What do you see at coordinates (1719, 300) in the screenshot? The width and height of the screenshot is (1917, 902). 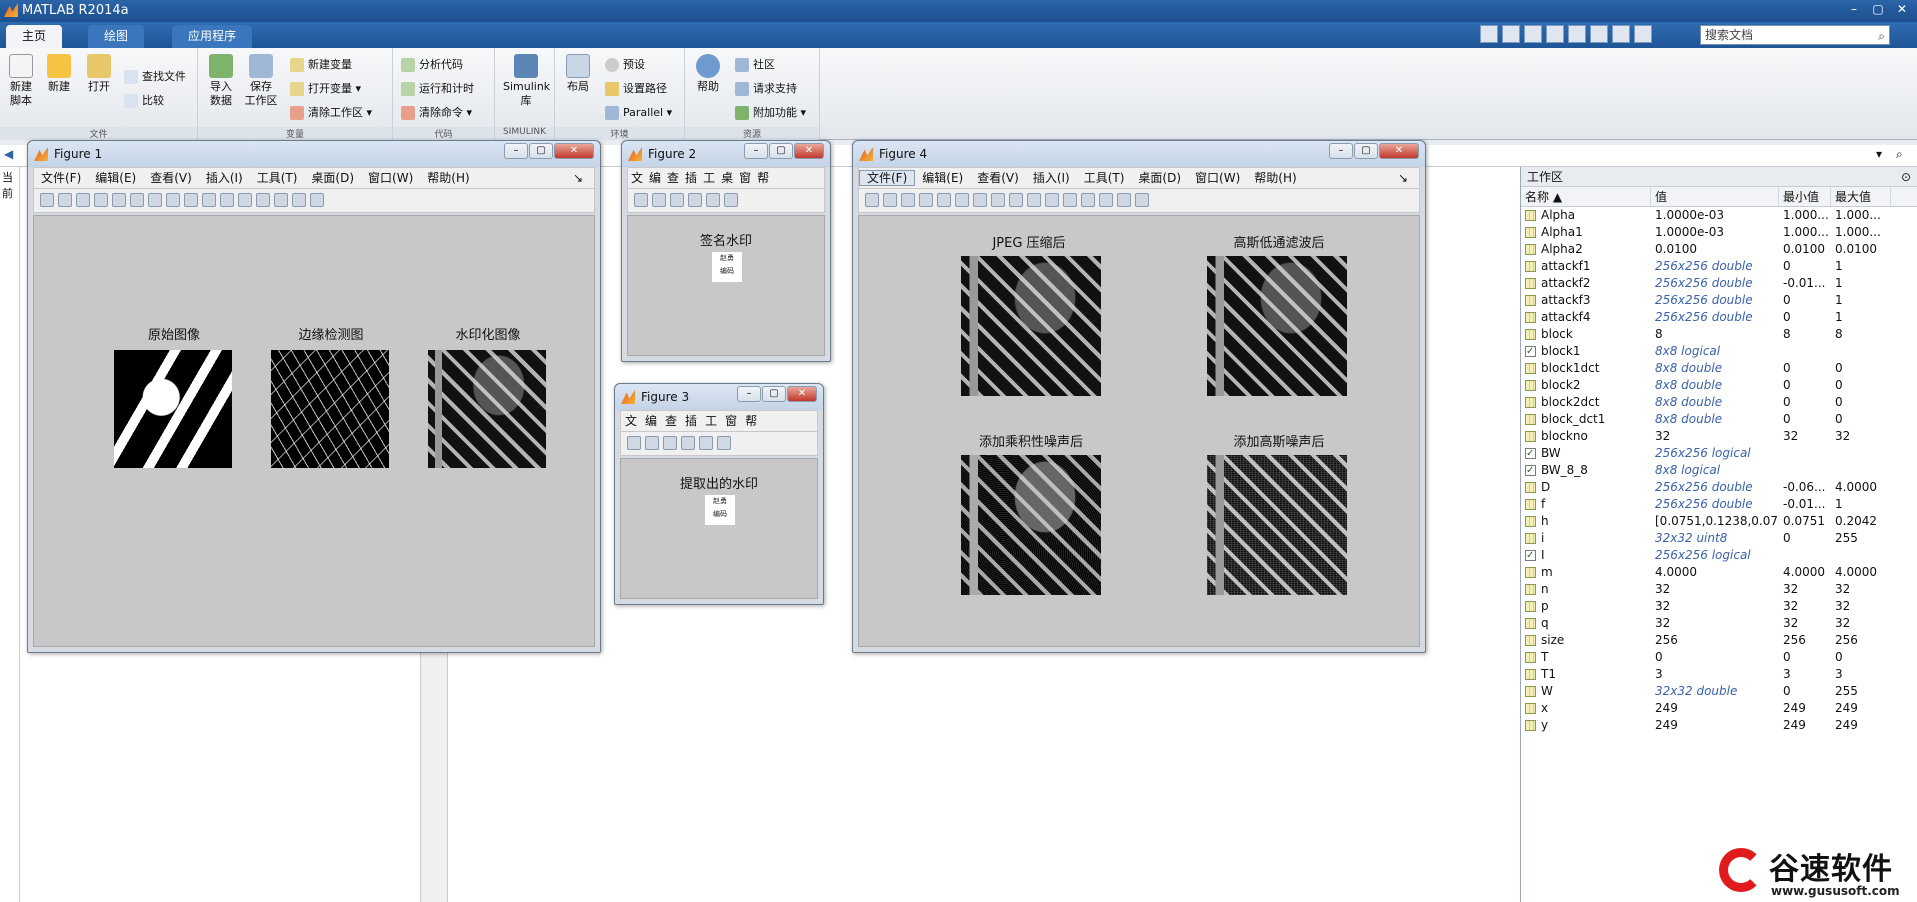 I see `workspace-row: attackf3 256x256 double 0 1` at bounding box center [1719, 300].